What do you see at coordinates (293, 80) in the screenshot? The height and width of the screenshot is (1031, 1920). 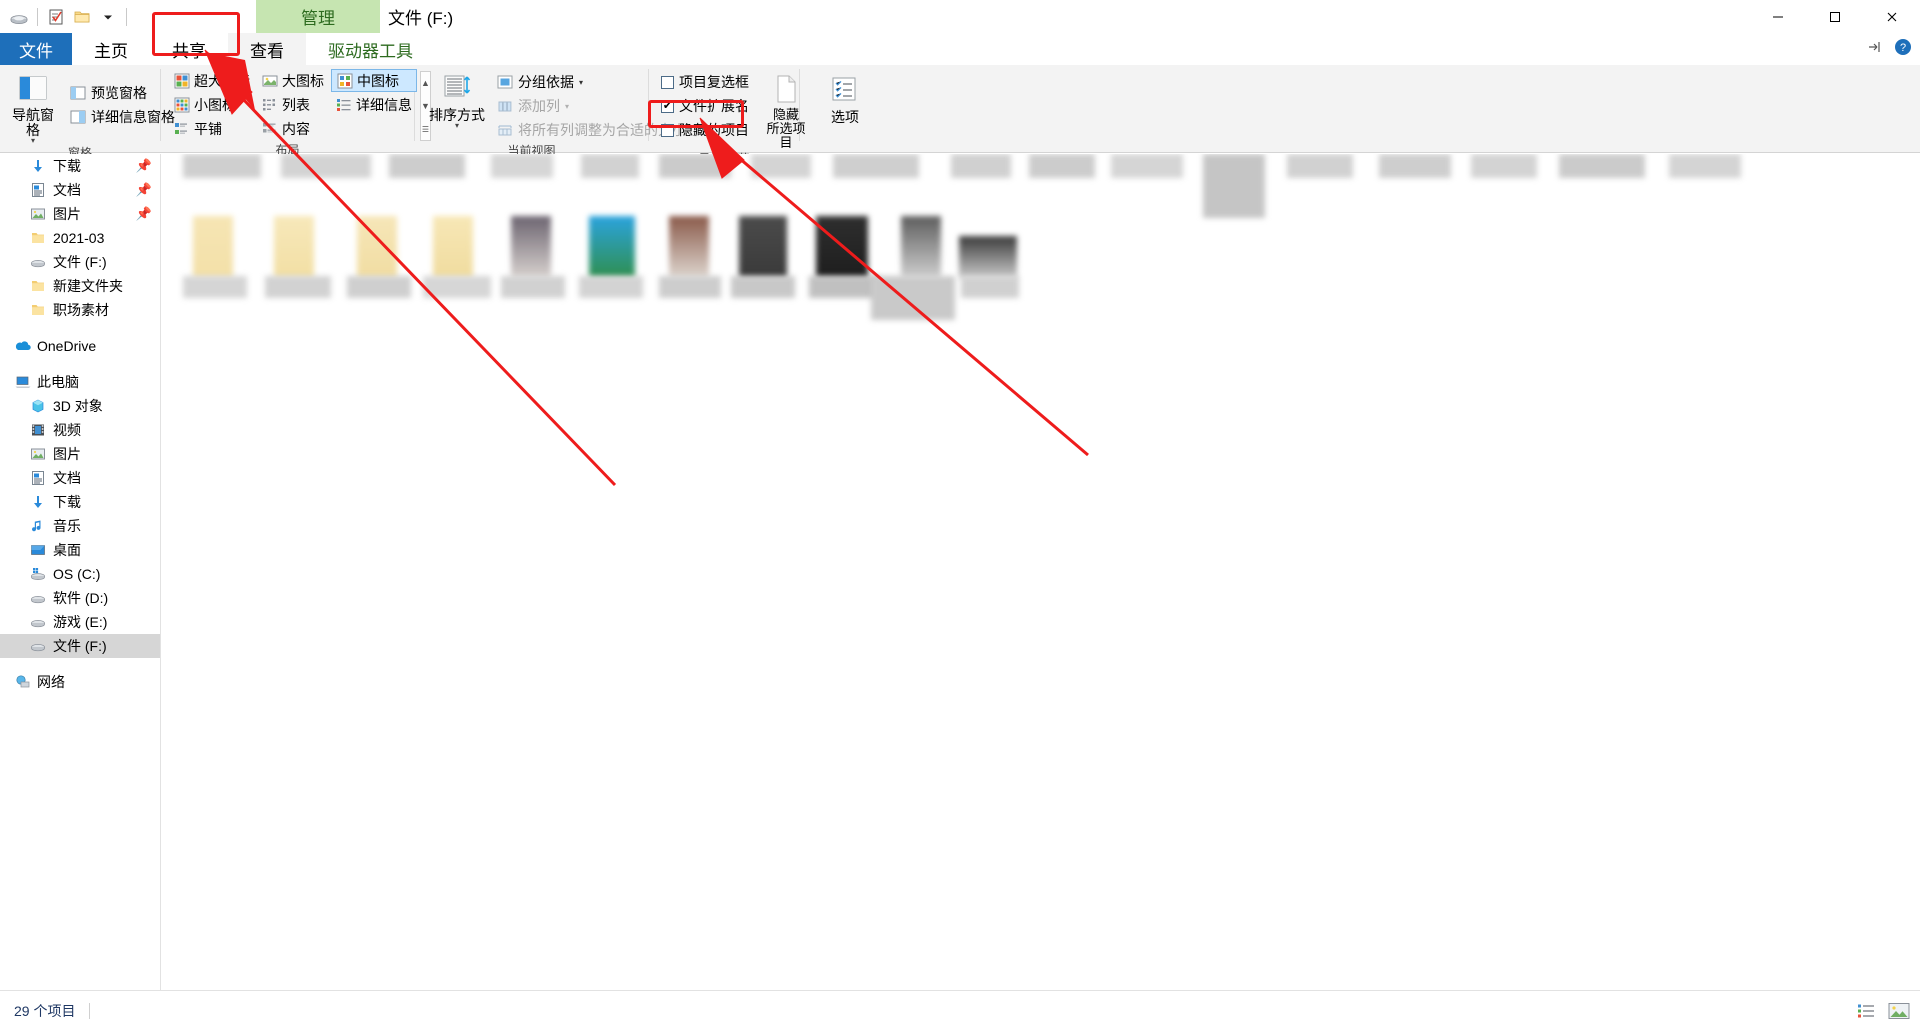 I see `view-large-icons: 大图标` at bounding box center [293, 80].